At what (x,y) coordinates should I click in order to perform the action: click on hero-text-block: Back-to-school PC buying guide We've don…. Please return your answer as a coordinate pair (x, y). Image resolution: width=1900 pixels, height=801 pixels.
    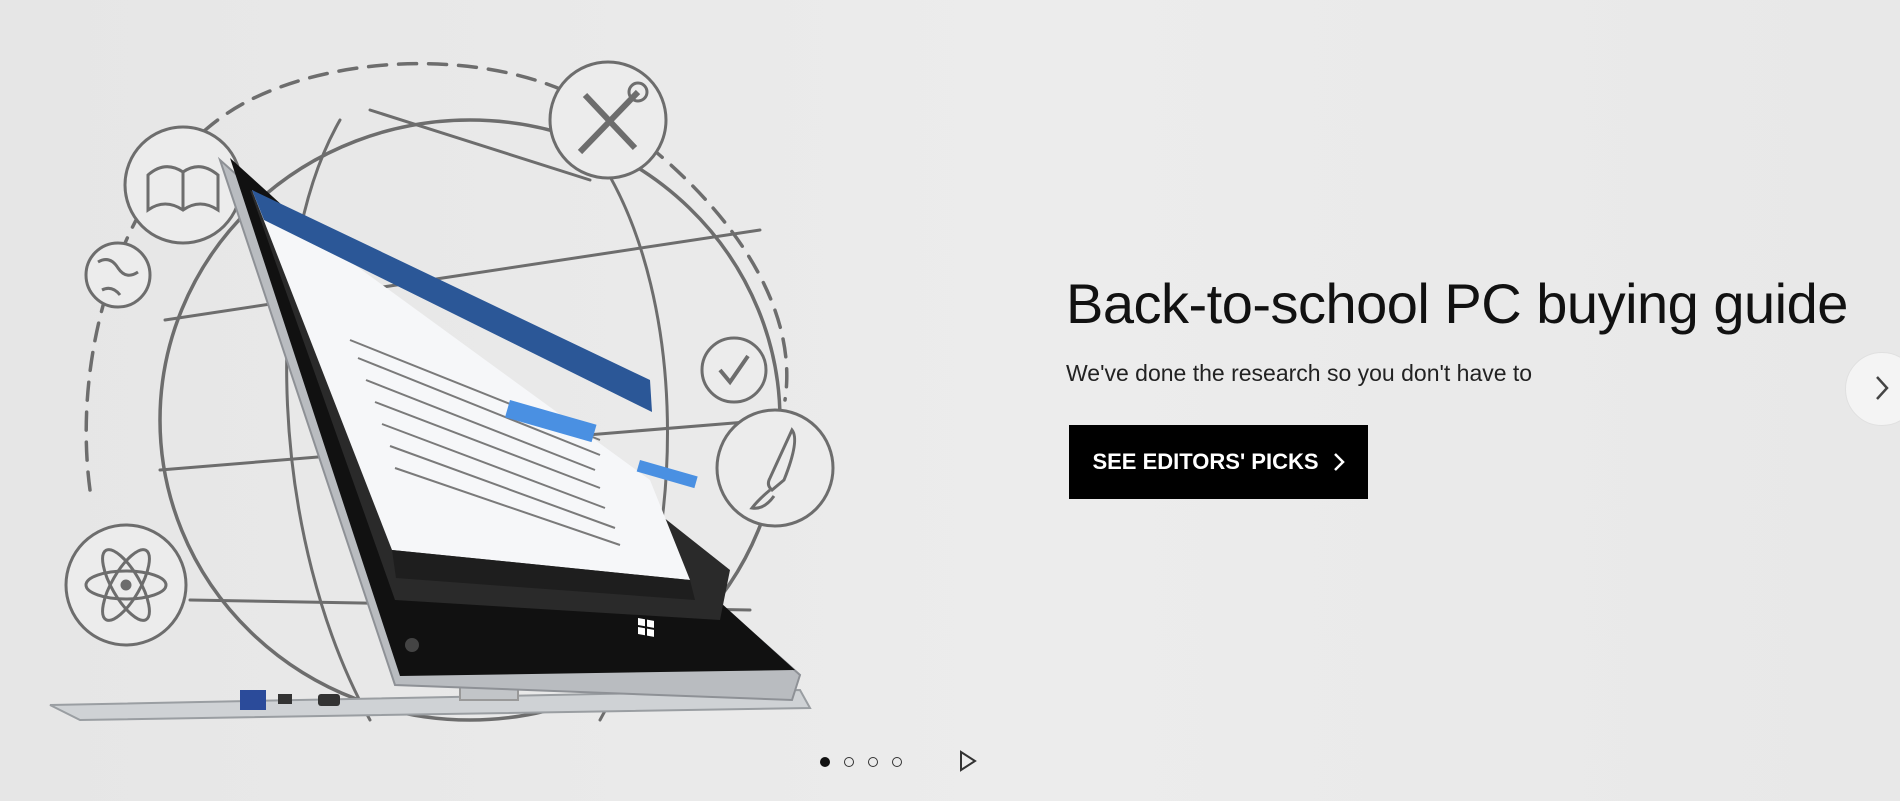
    Looking at the image, I should click on (1457, 383).